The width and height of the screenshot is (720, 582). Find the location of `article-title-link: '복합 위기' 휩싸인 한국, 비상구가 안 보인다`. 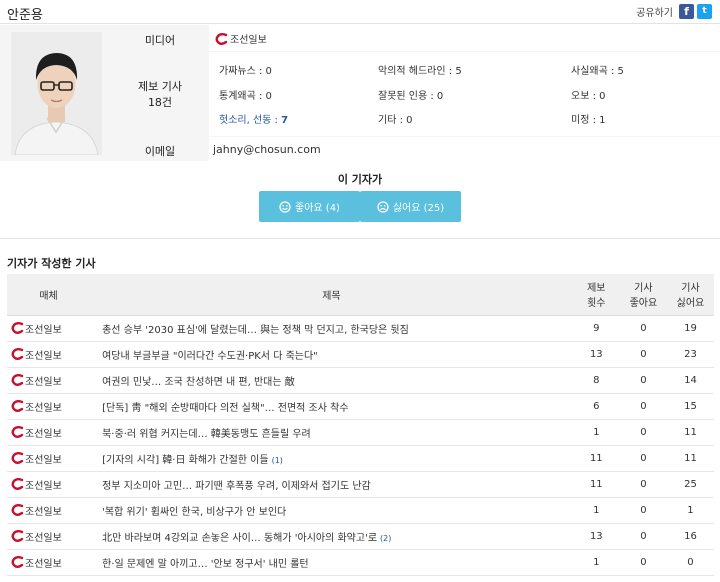

article-title-link: '복합 위기' 휩싸인 한국, 비상구가 안 보인다 is located at coordinates (194, 512).